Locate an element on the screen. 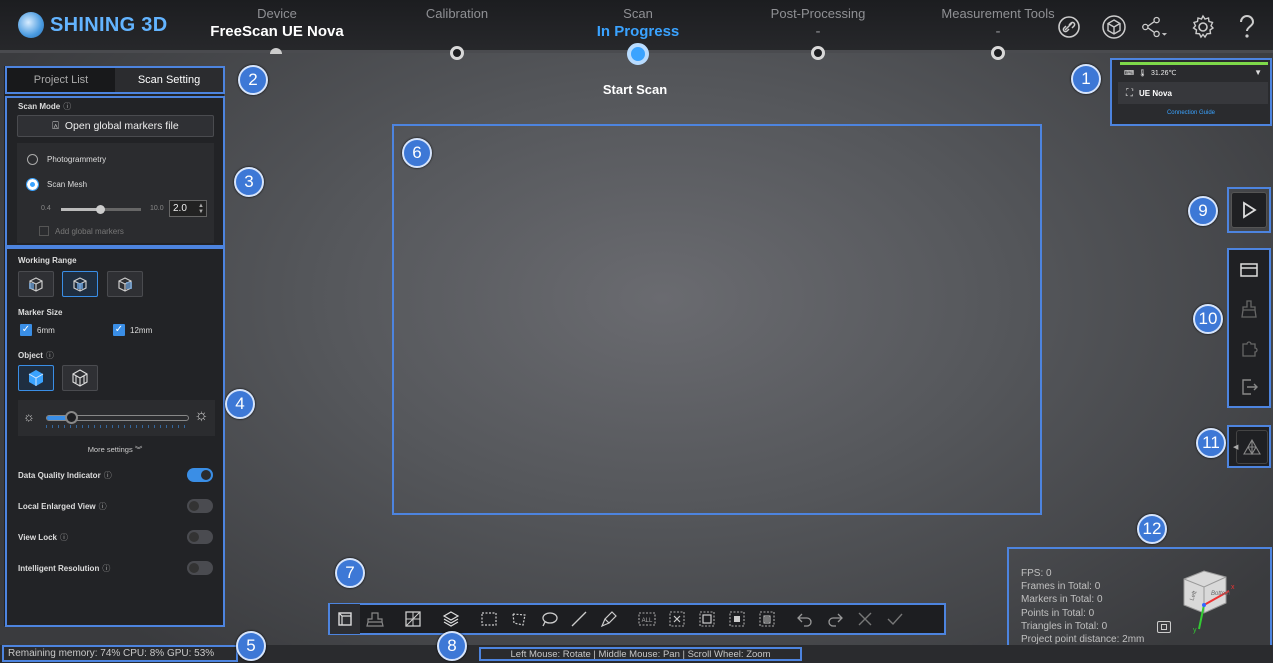  help-icon is located at coordinates (1247, 27).